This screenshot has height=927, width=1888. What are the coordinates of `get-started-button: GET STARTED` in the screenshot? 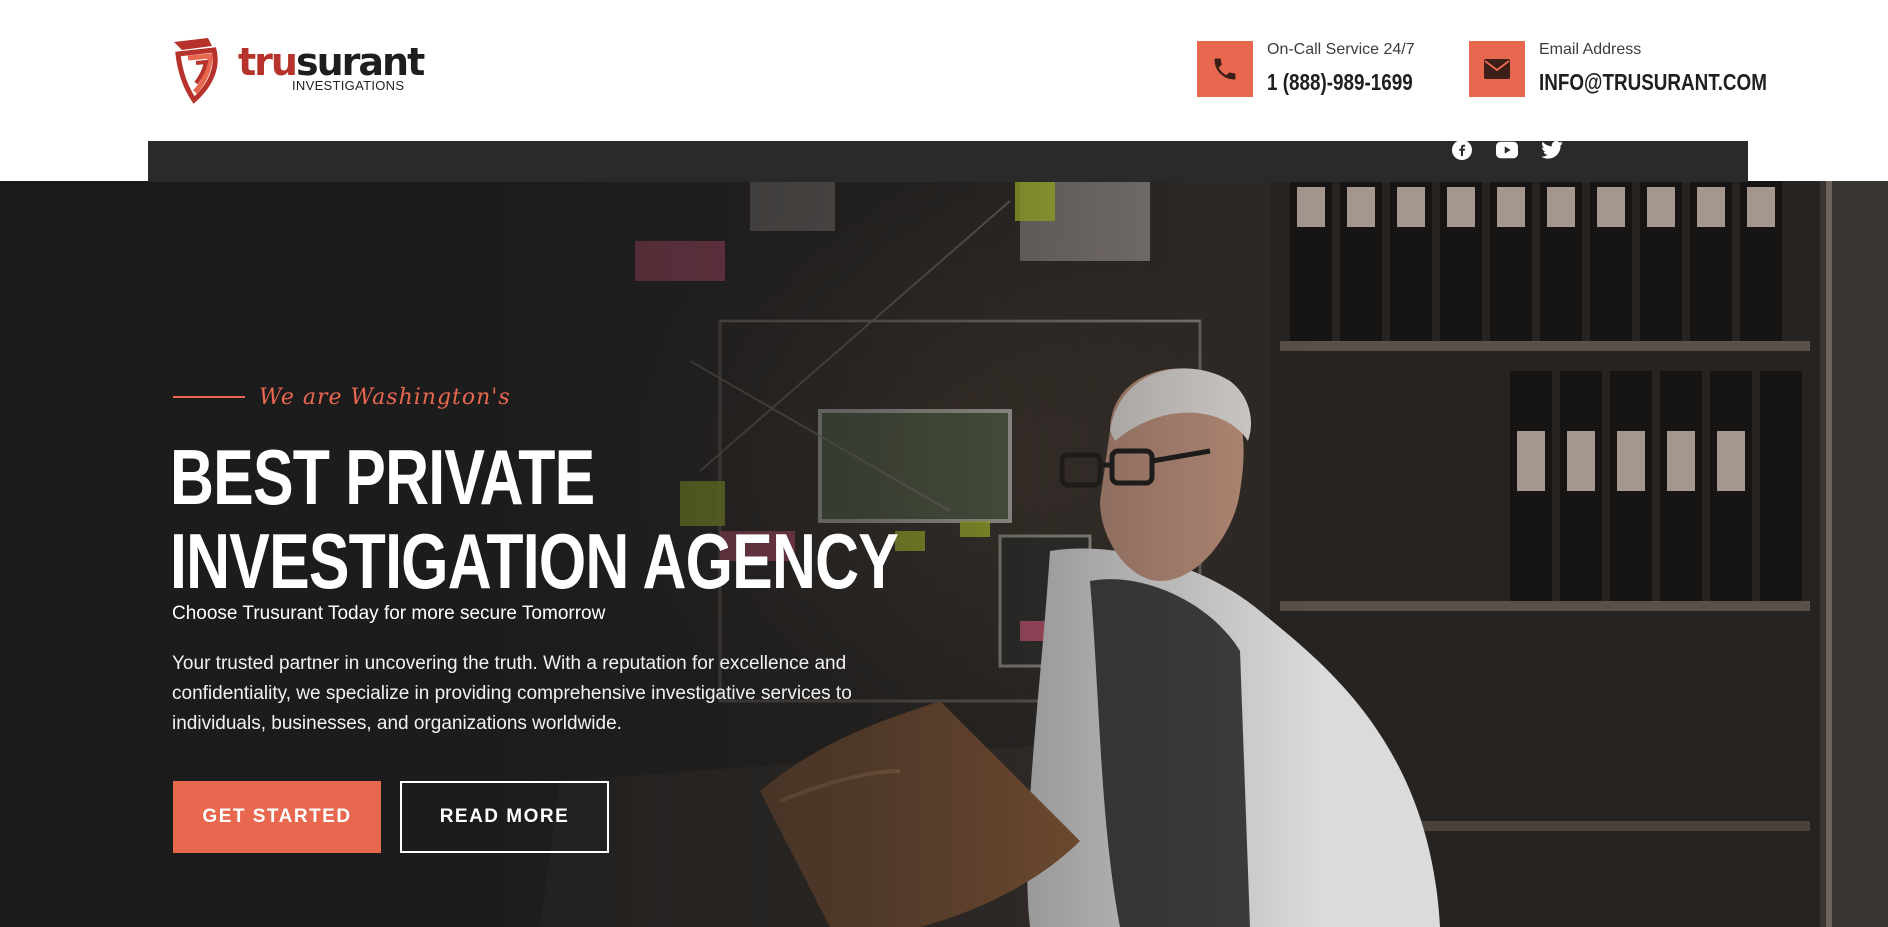 It's located at (277, 817).